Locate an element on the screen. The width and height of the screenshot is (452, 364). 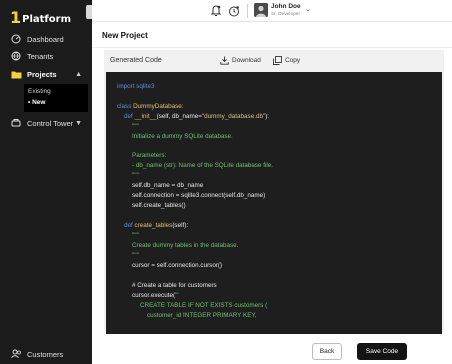
code-line: Initialize a dummy SQLite database. is located at coordinates (182, 136).